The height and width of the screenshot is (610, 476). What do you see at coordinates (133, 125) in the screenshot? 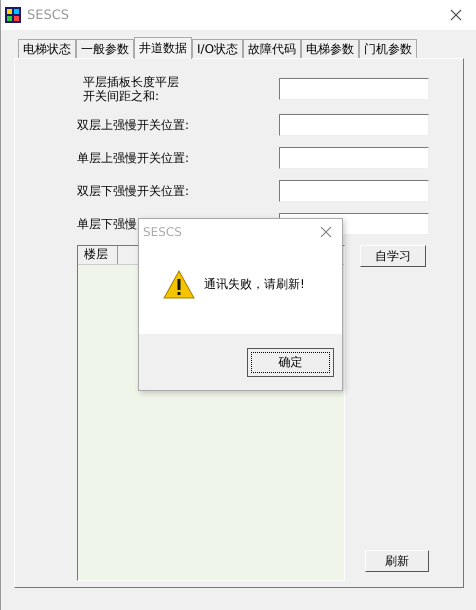
I see `field-label: 双层上强慢开关位置:` at bounding box center [133, 125].